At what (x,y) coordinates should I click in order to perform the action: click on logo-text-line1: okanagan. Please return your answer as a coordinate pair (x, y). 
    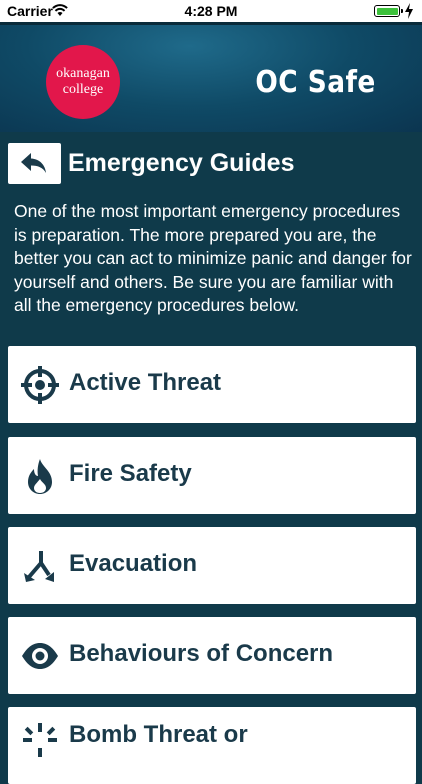
    Looking at the image, I should click on (83, 73).